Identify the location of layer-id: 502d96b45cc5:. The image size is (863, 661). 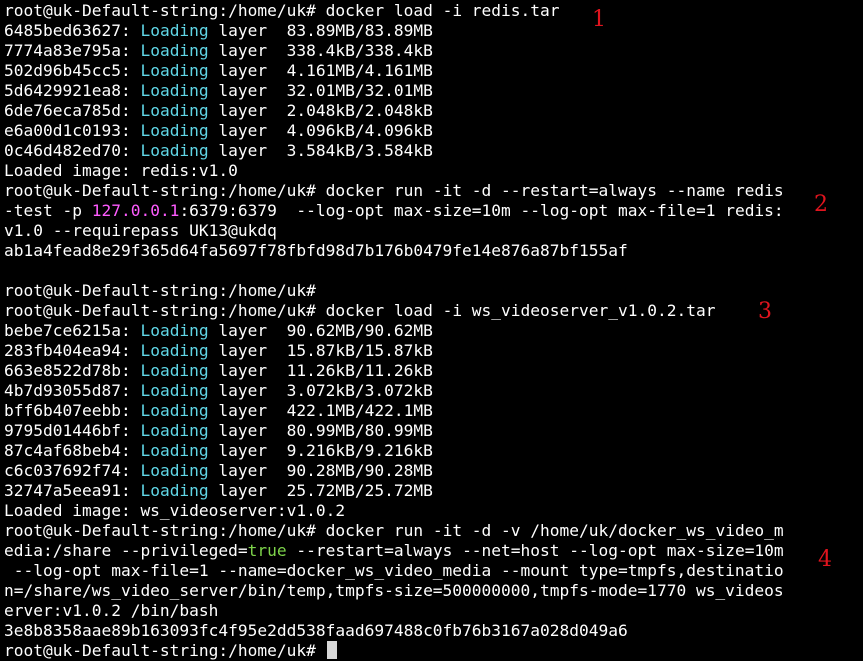
(67, 70).